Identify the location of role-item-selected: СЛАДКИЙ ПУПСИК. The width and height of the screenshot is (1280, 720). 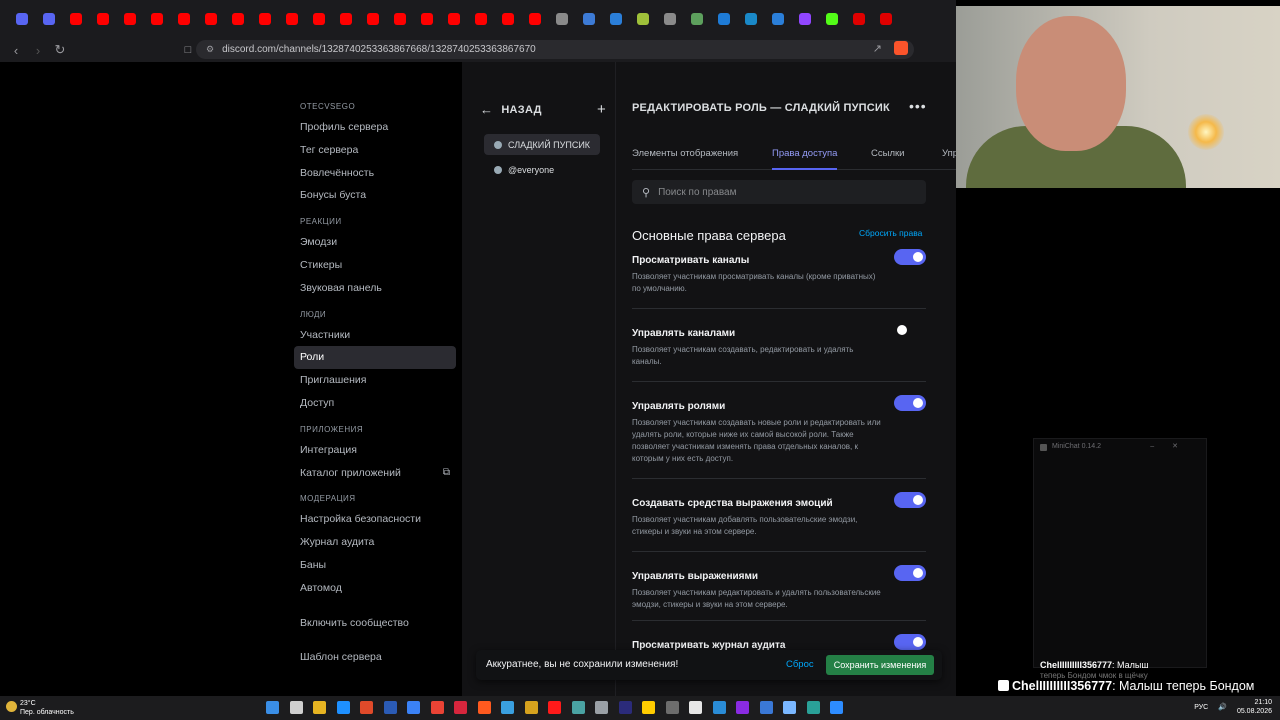
(542, 144).